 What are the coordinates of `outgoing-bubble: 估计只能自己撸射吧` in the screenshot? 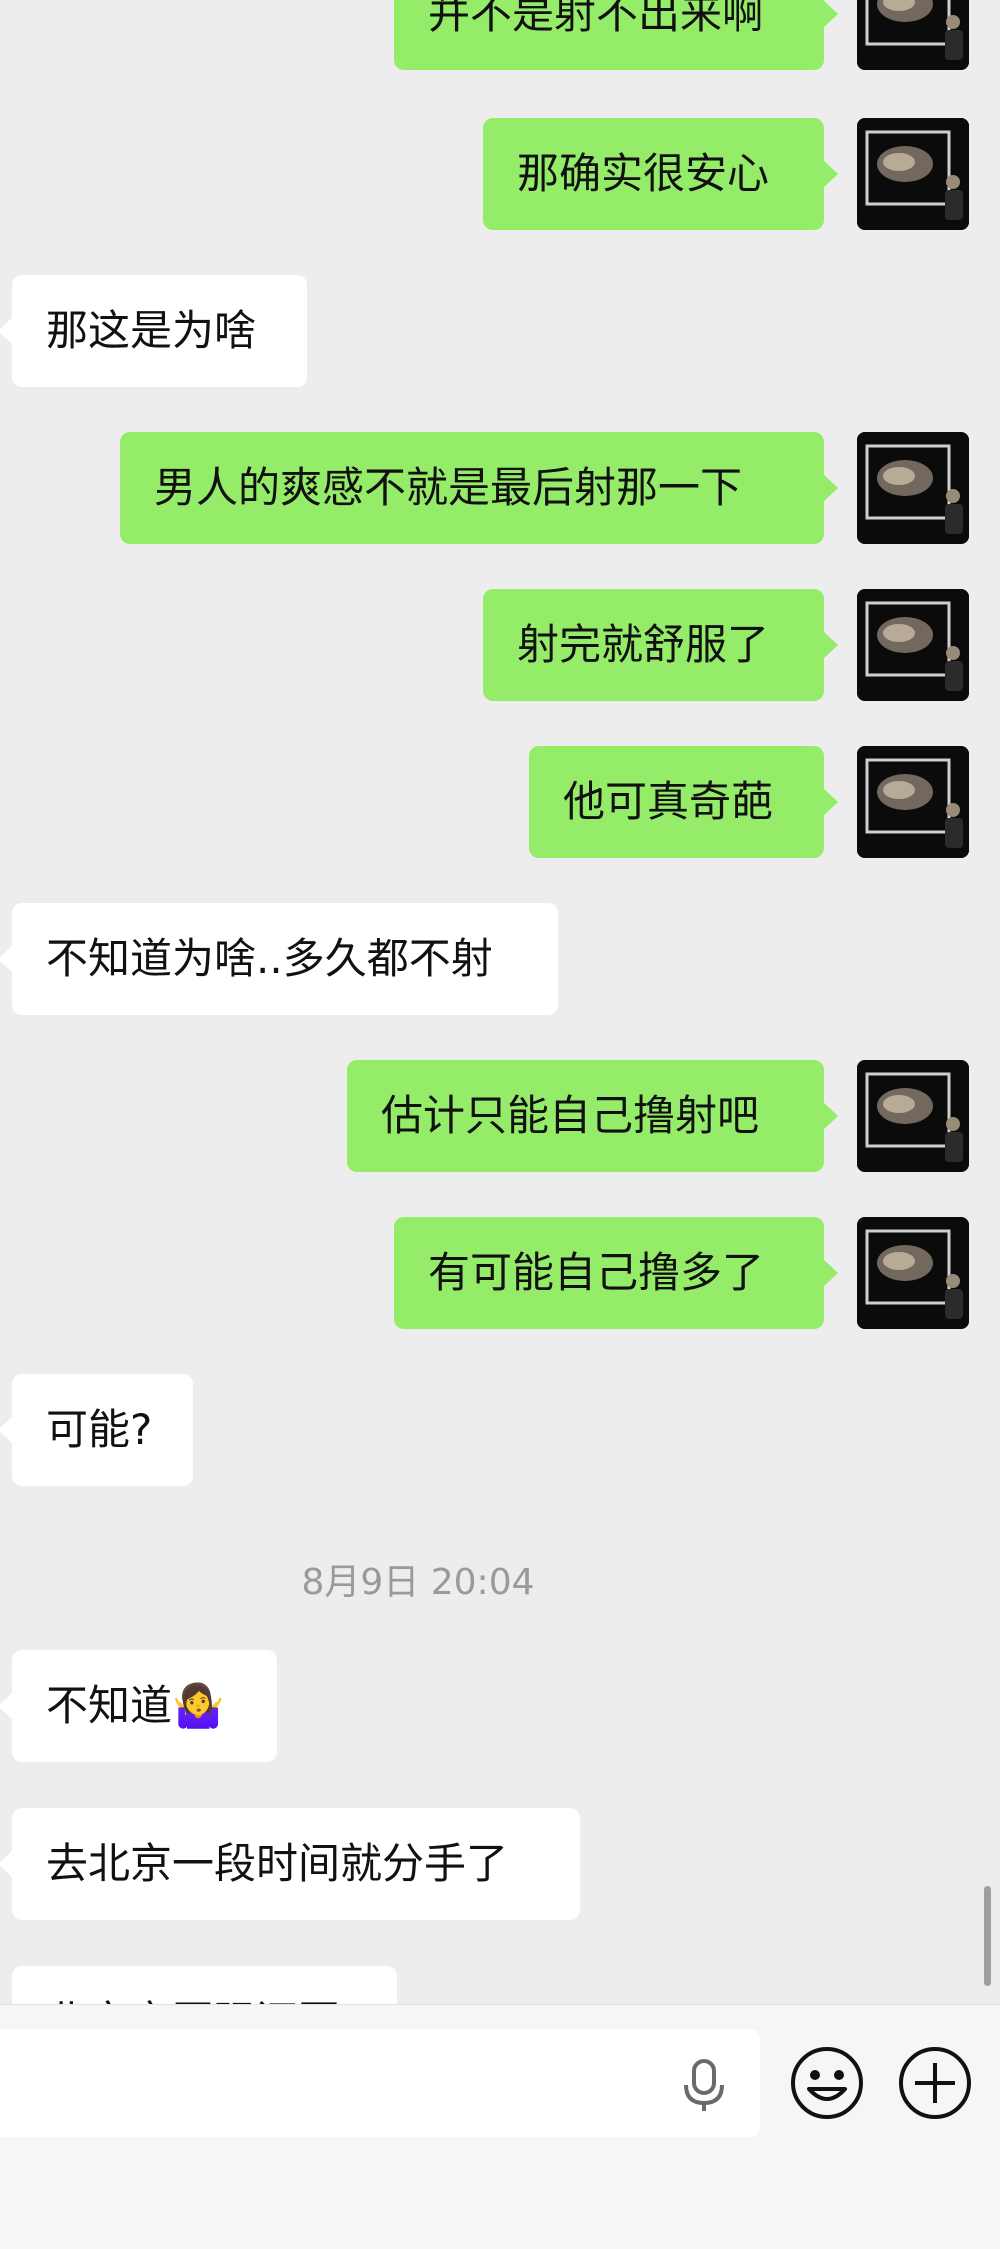 It's located at (592, 1116).